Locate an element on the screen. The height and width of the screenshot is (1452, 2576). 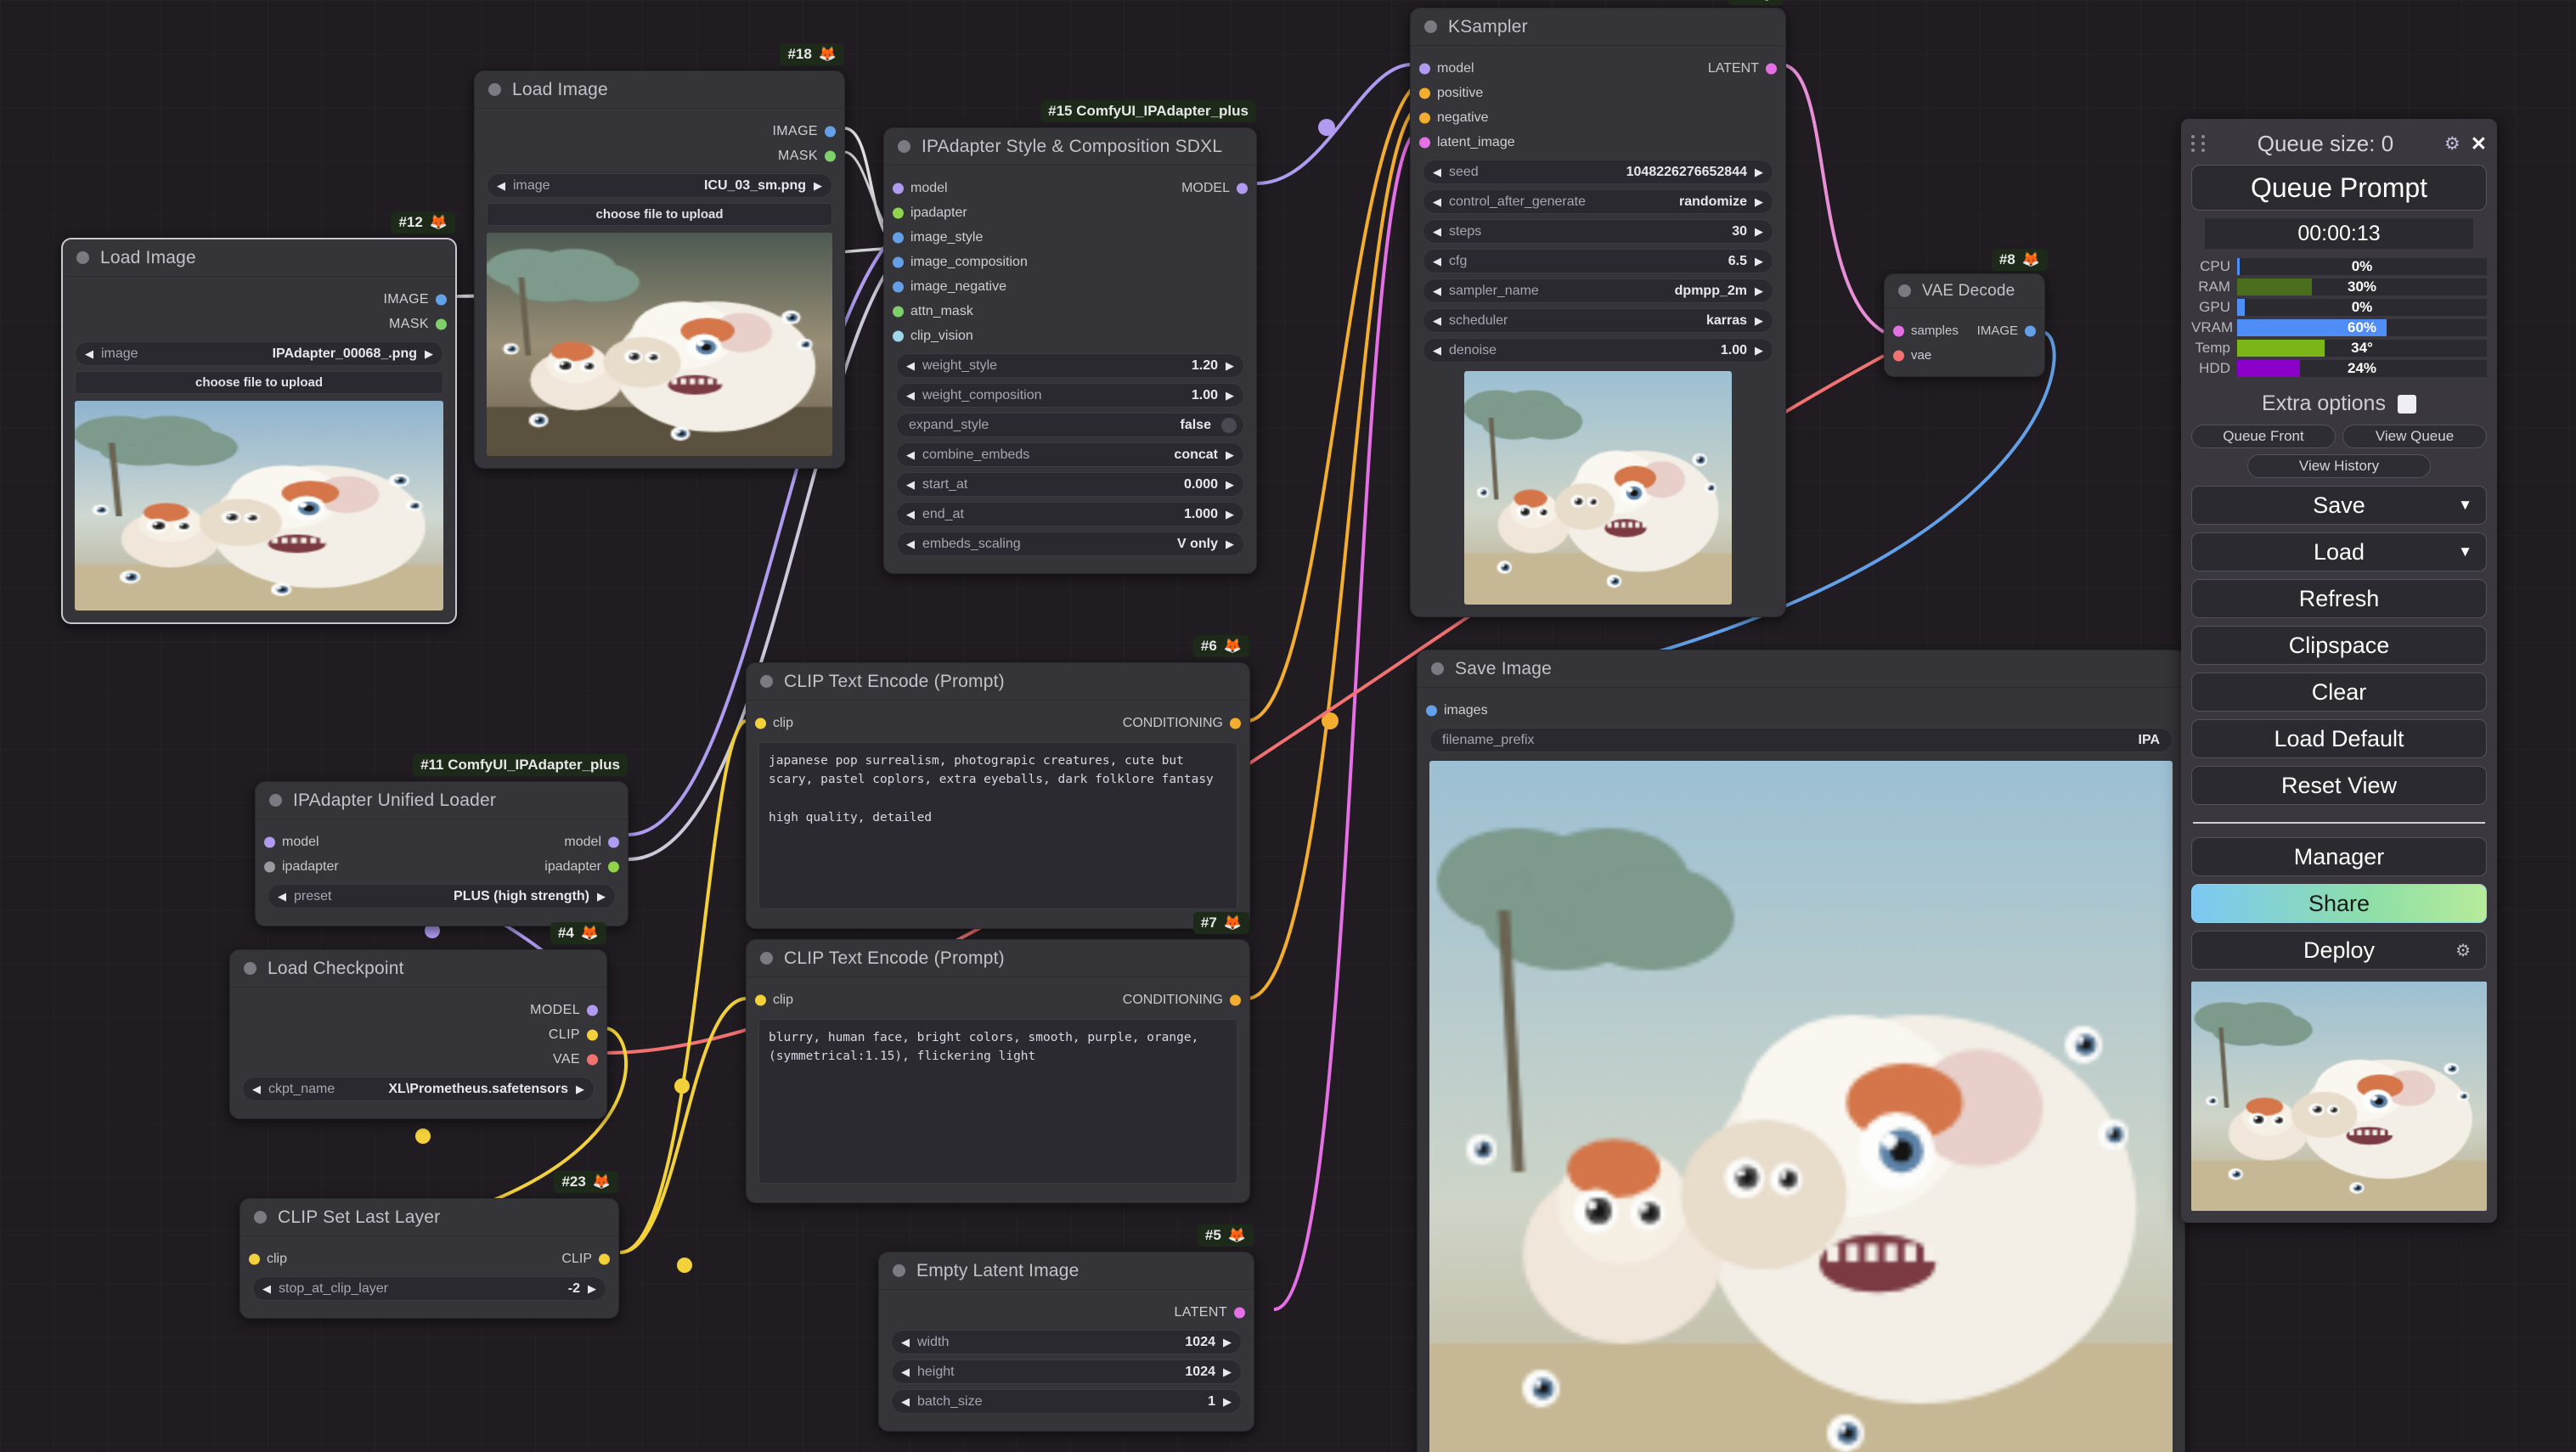
node-title-bar: CLIP Text Encode (Prompt) is located at coordinates (998, 958).